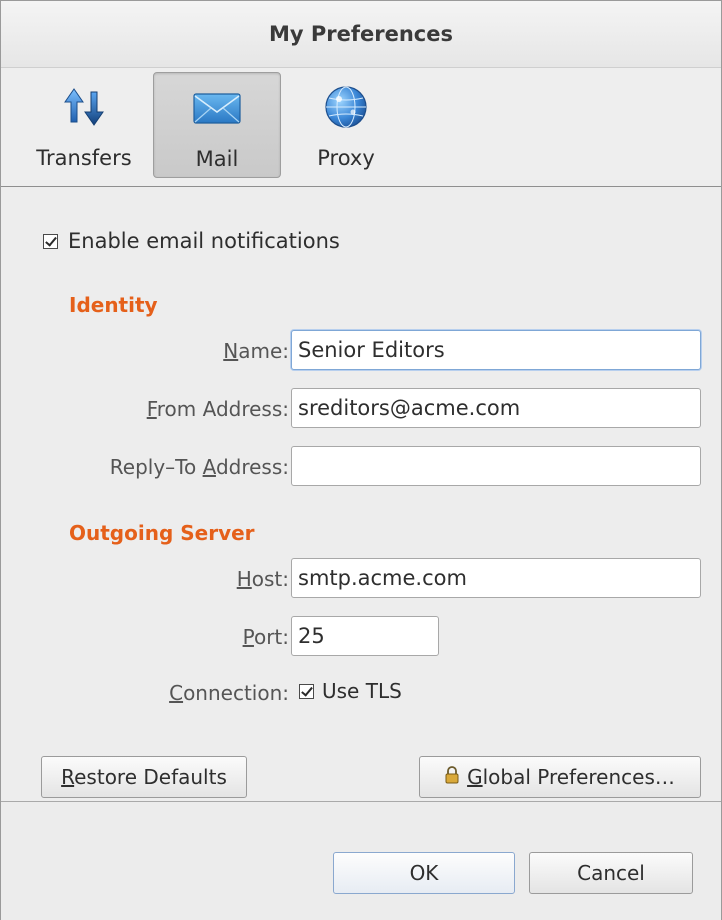 Image resolution: width=722 pixels, height=920 pixels. I want to click on use-tls-checkbox, so click(306, 691).